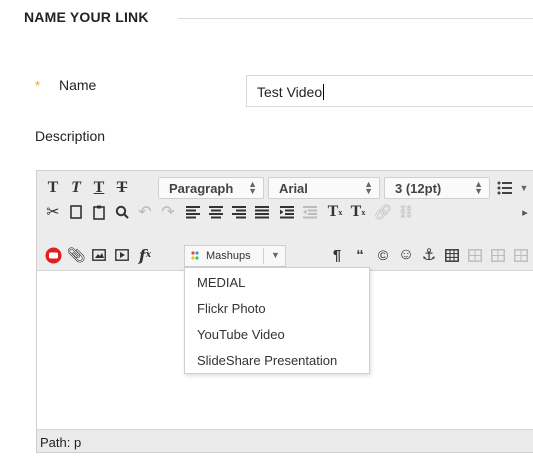 The image size is (533, 461). Describe the element at coordinates (38, 85) in the screenshot. I see `required-marker: *` at that location.